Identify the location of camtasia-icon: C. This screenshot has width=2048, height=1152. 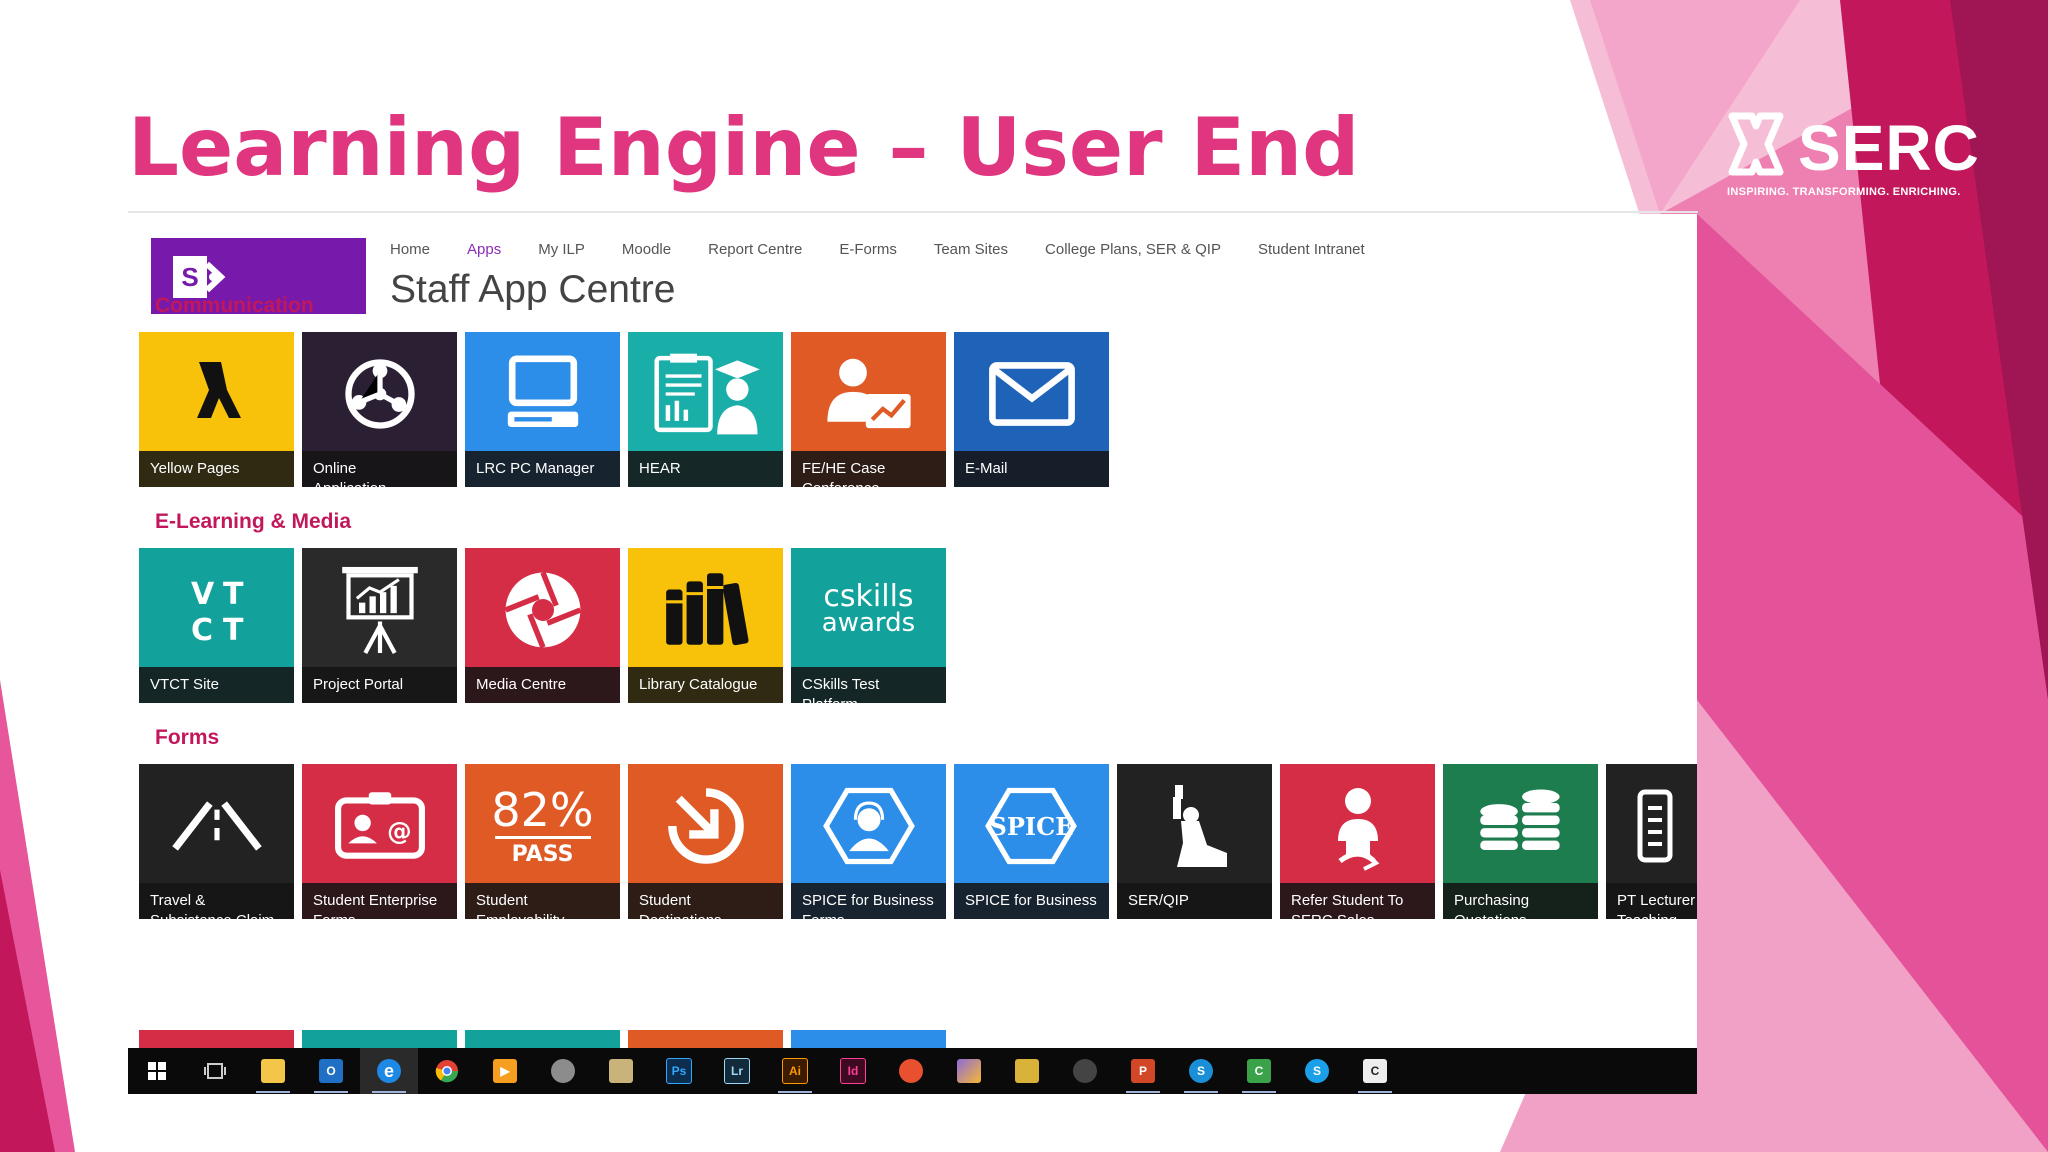
(1259, 1071).